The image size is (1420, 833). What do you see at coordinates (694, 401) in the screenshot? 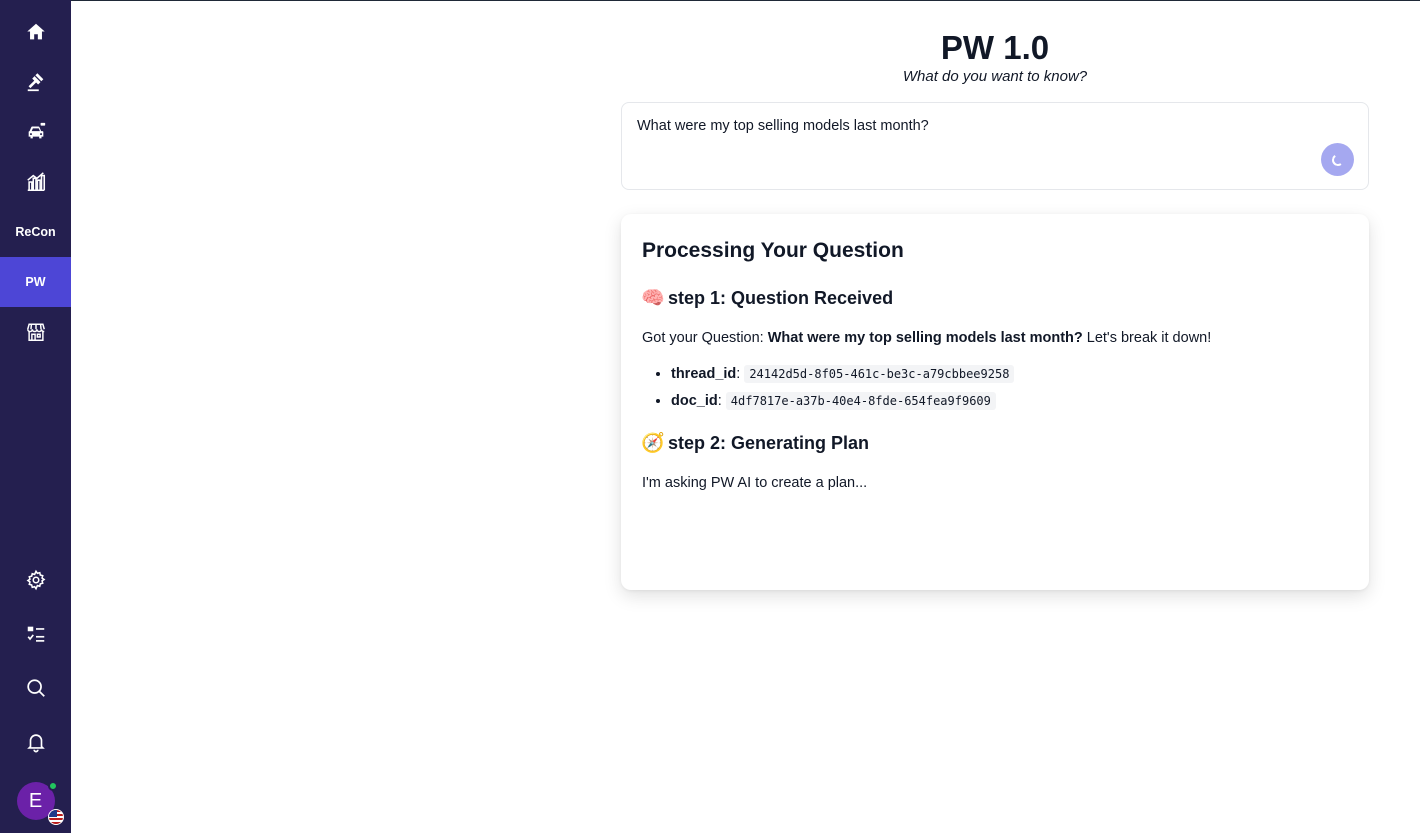
I see `detail-key: doc_id` at bounding box center [694, 401].